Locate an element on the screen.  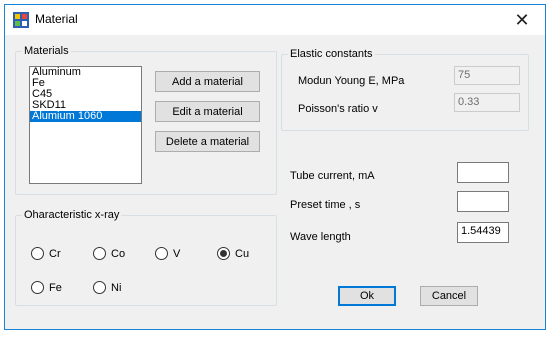
tube-current-input is located at coordinates (483, 172).